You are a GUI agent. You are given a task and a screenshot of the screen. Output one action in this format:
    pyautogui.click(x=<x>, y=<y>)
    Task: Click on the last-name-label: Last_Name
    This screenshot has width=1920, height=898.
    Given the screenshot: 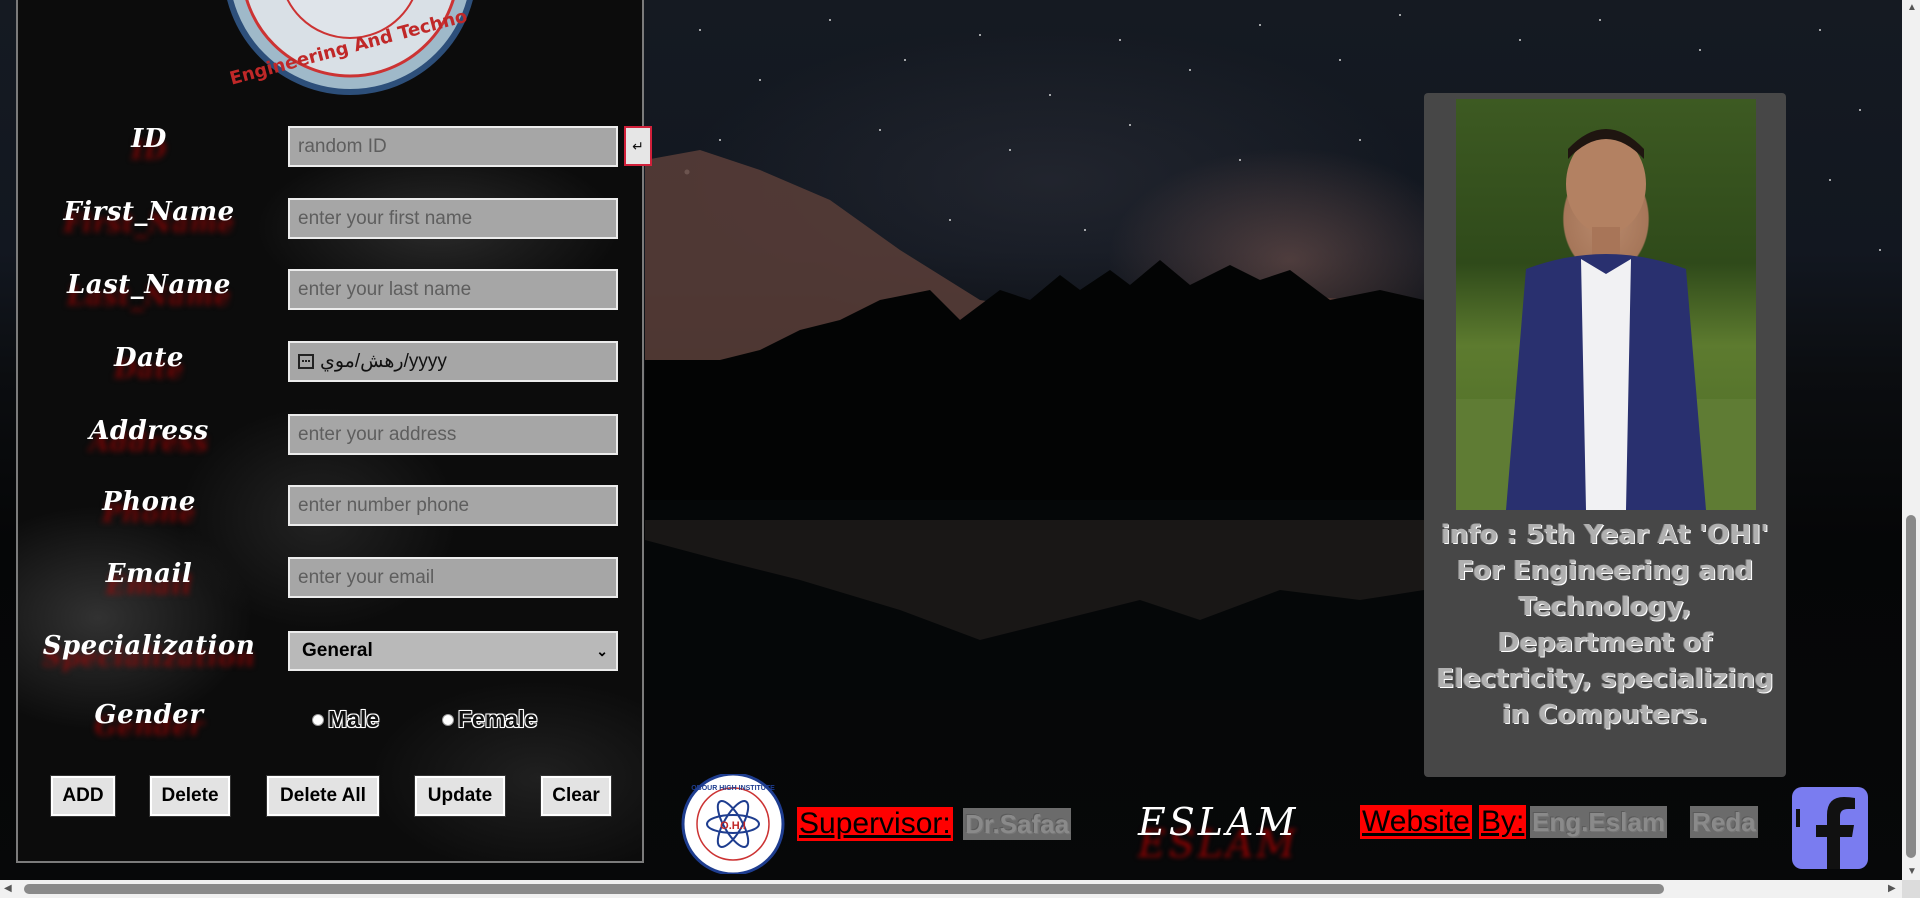 What is the action you would take?
    pyautogui.click(x=149, y=285)
    